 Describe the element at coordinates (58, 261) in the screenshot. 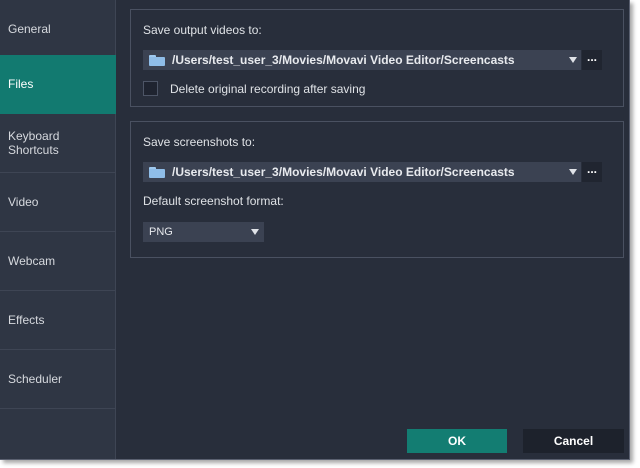

I see `sidebar-item-webcam: Webcam` at that location.